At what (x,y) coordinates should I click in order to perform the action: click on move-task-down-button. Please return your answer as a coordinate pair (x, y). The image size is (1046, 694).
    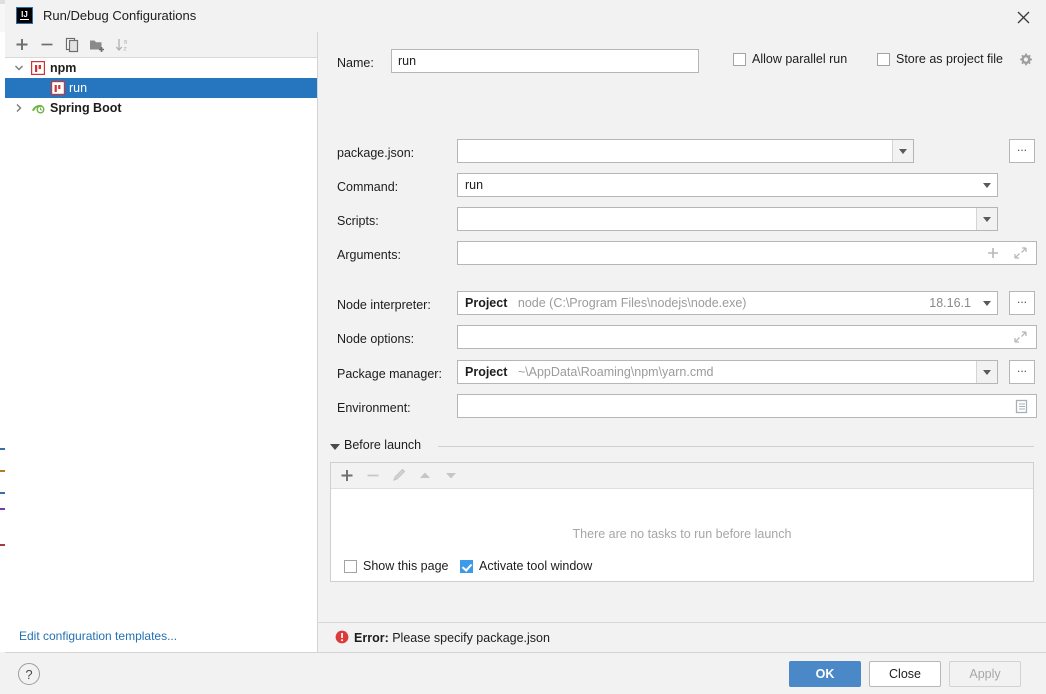
    Looking at the image, I should click on (451, 475).